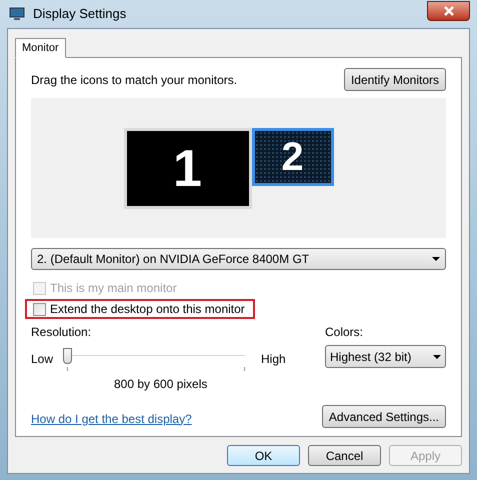  Describe the element at coordinates (344, 455) in the screenshot. I see `dialog-button: Cancel` at that location.